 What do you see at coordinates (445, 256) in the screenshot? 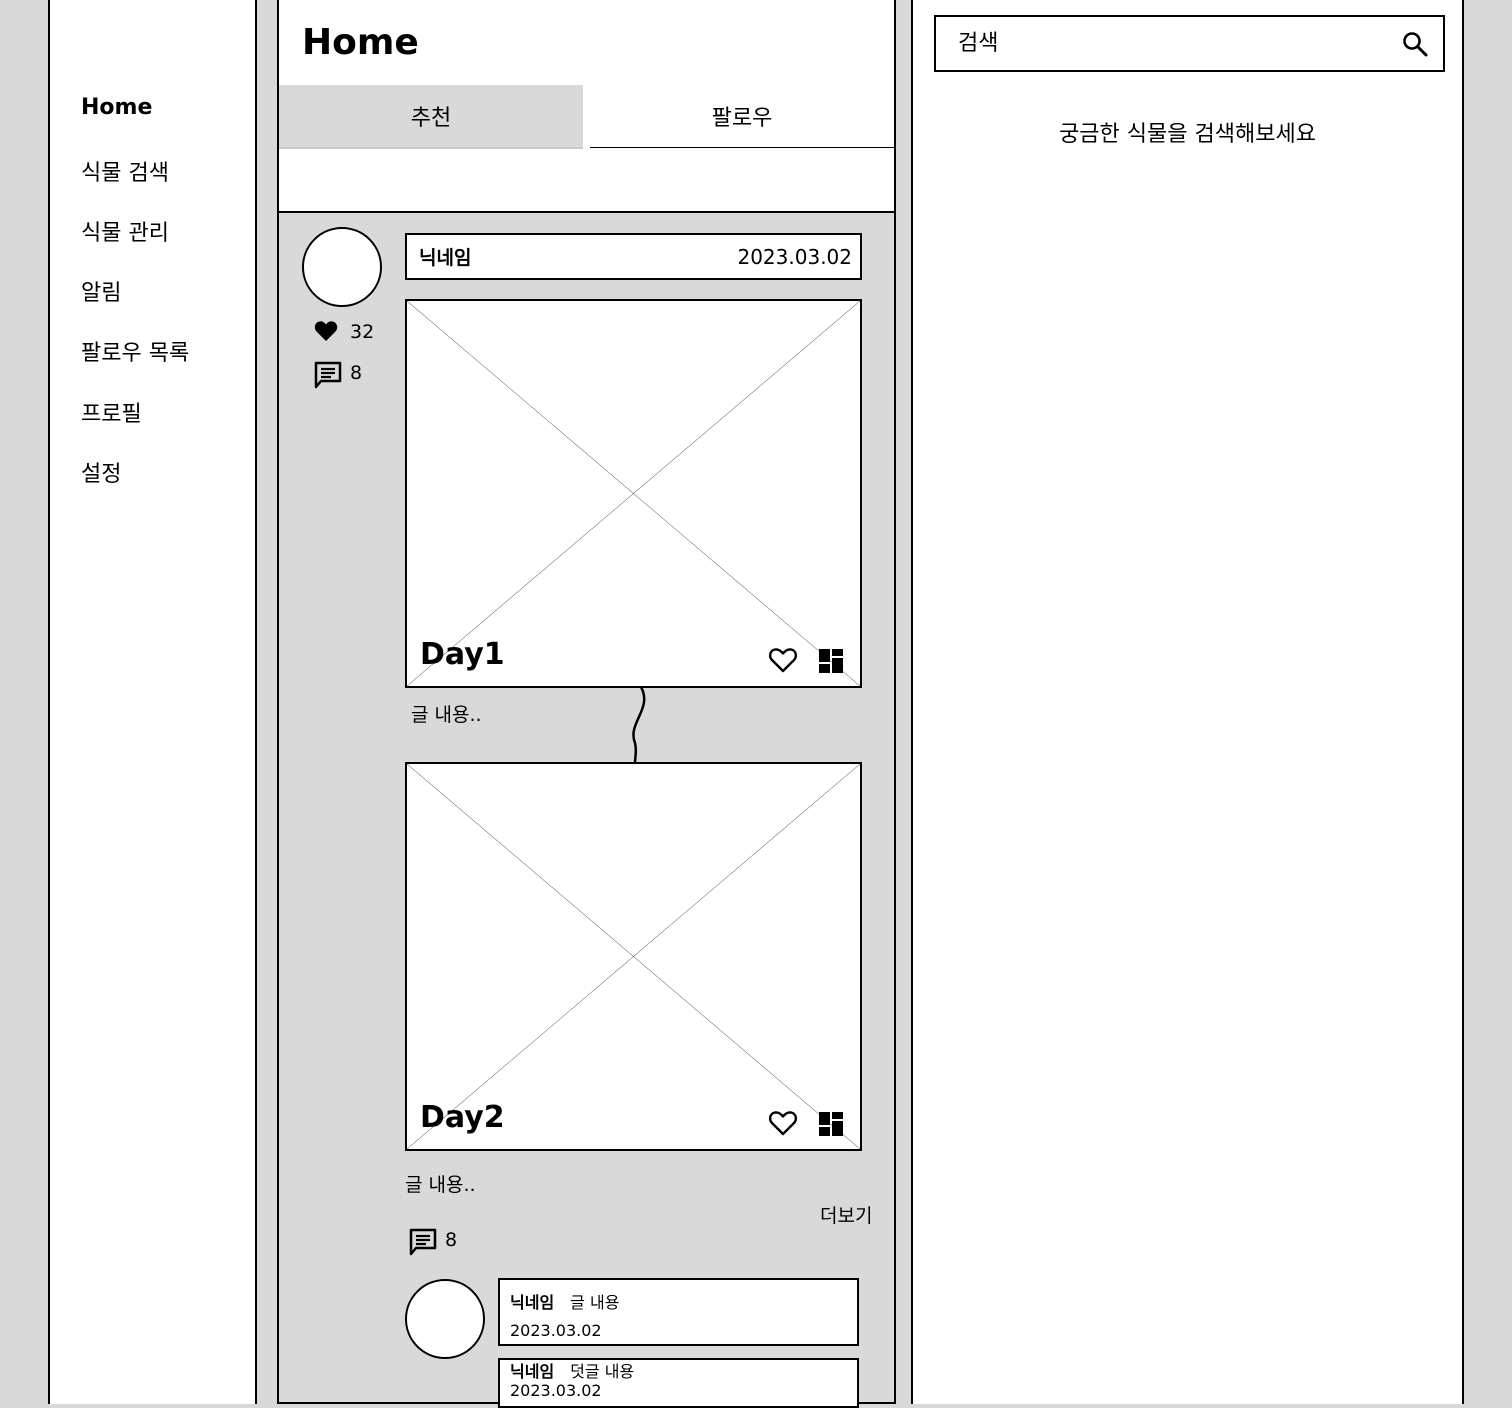
I see `author-nickname: 닉네임` at bounding box center [445, 256].